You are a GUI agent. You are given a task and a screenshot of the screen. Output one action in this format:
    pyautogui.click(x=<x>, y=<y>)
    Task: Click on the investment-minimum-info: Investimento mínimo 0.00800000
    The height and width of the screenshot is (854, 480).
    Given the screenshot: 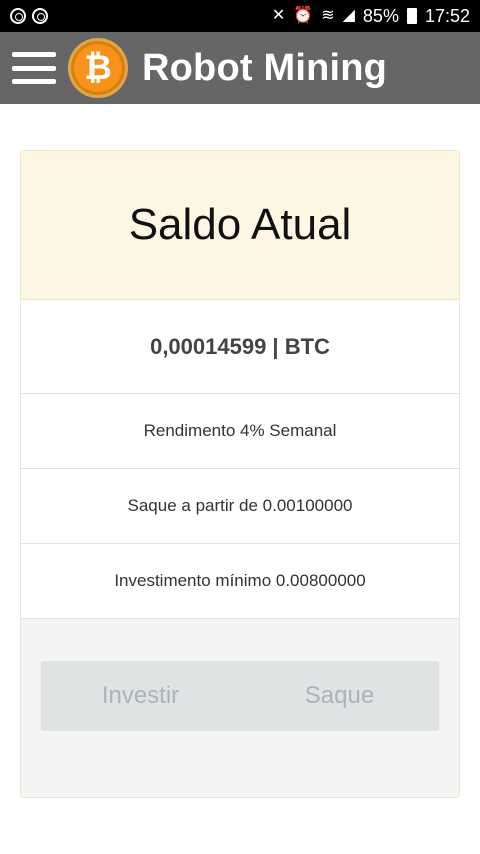 What is the action you would take?
    pyautogui.click(x=240, y=581)
    